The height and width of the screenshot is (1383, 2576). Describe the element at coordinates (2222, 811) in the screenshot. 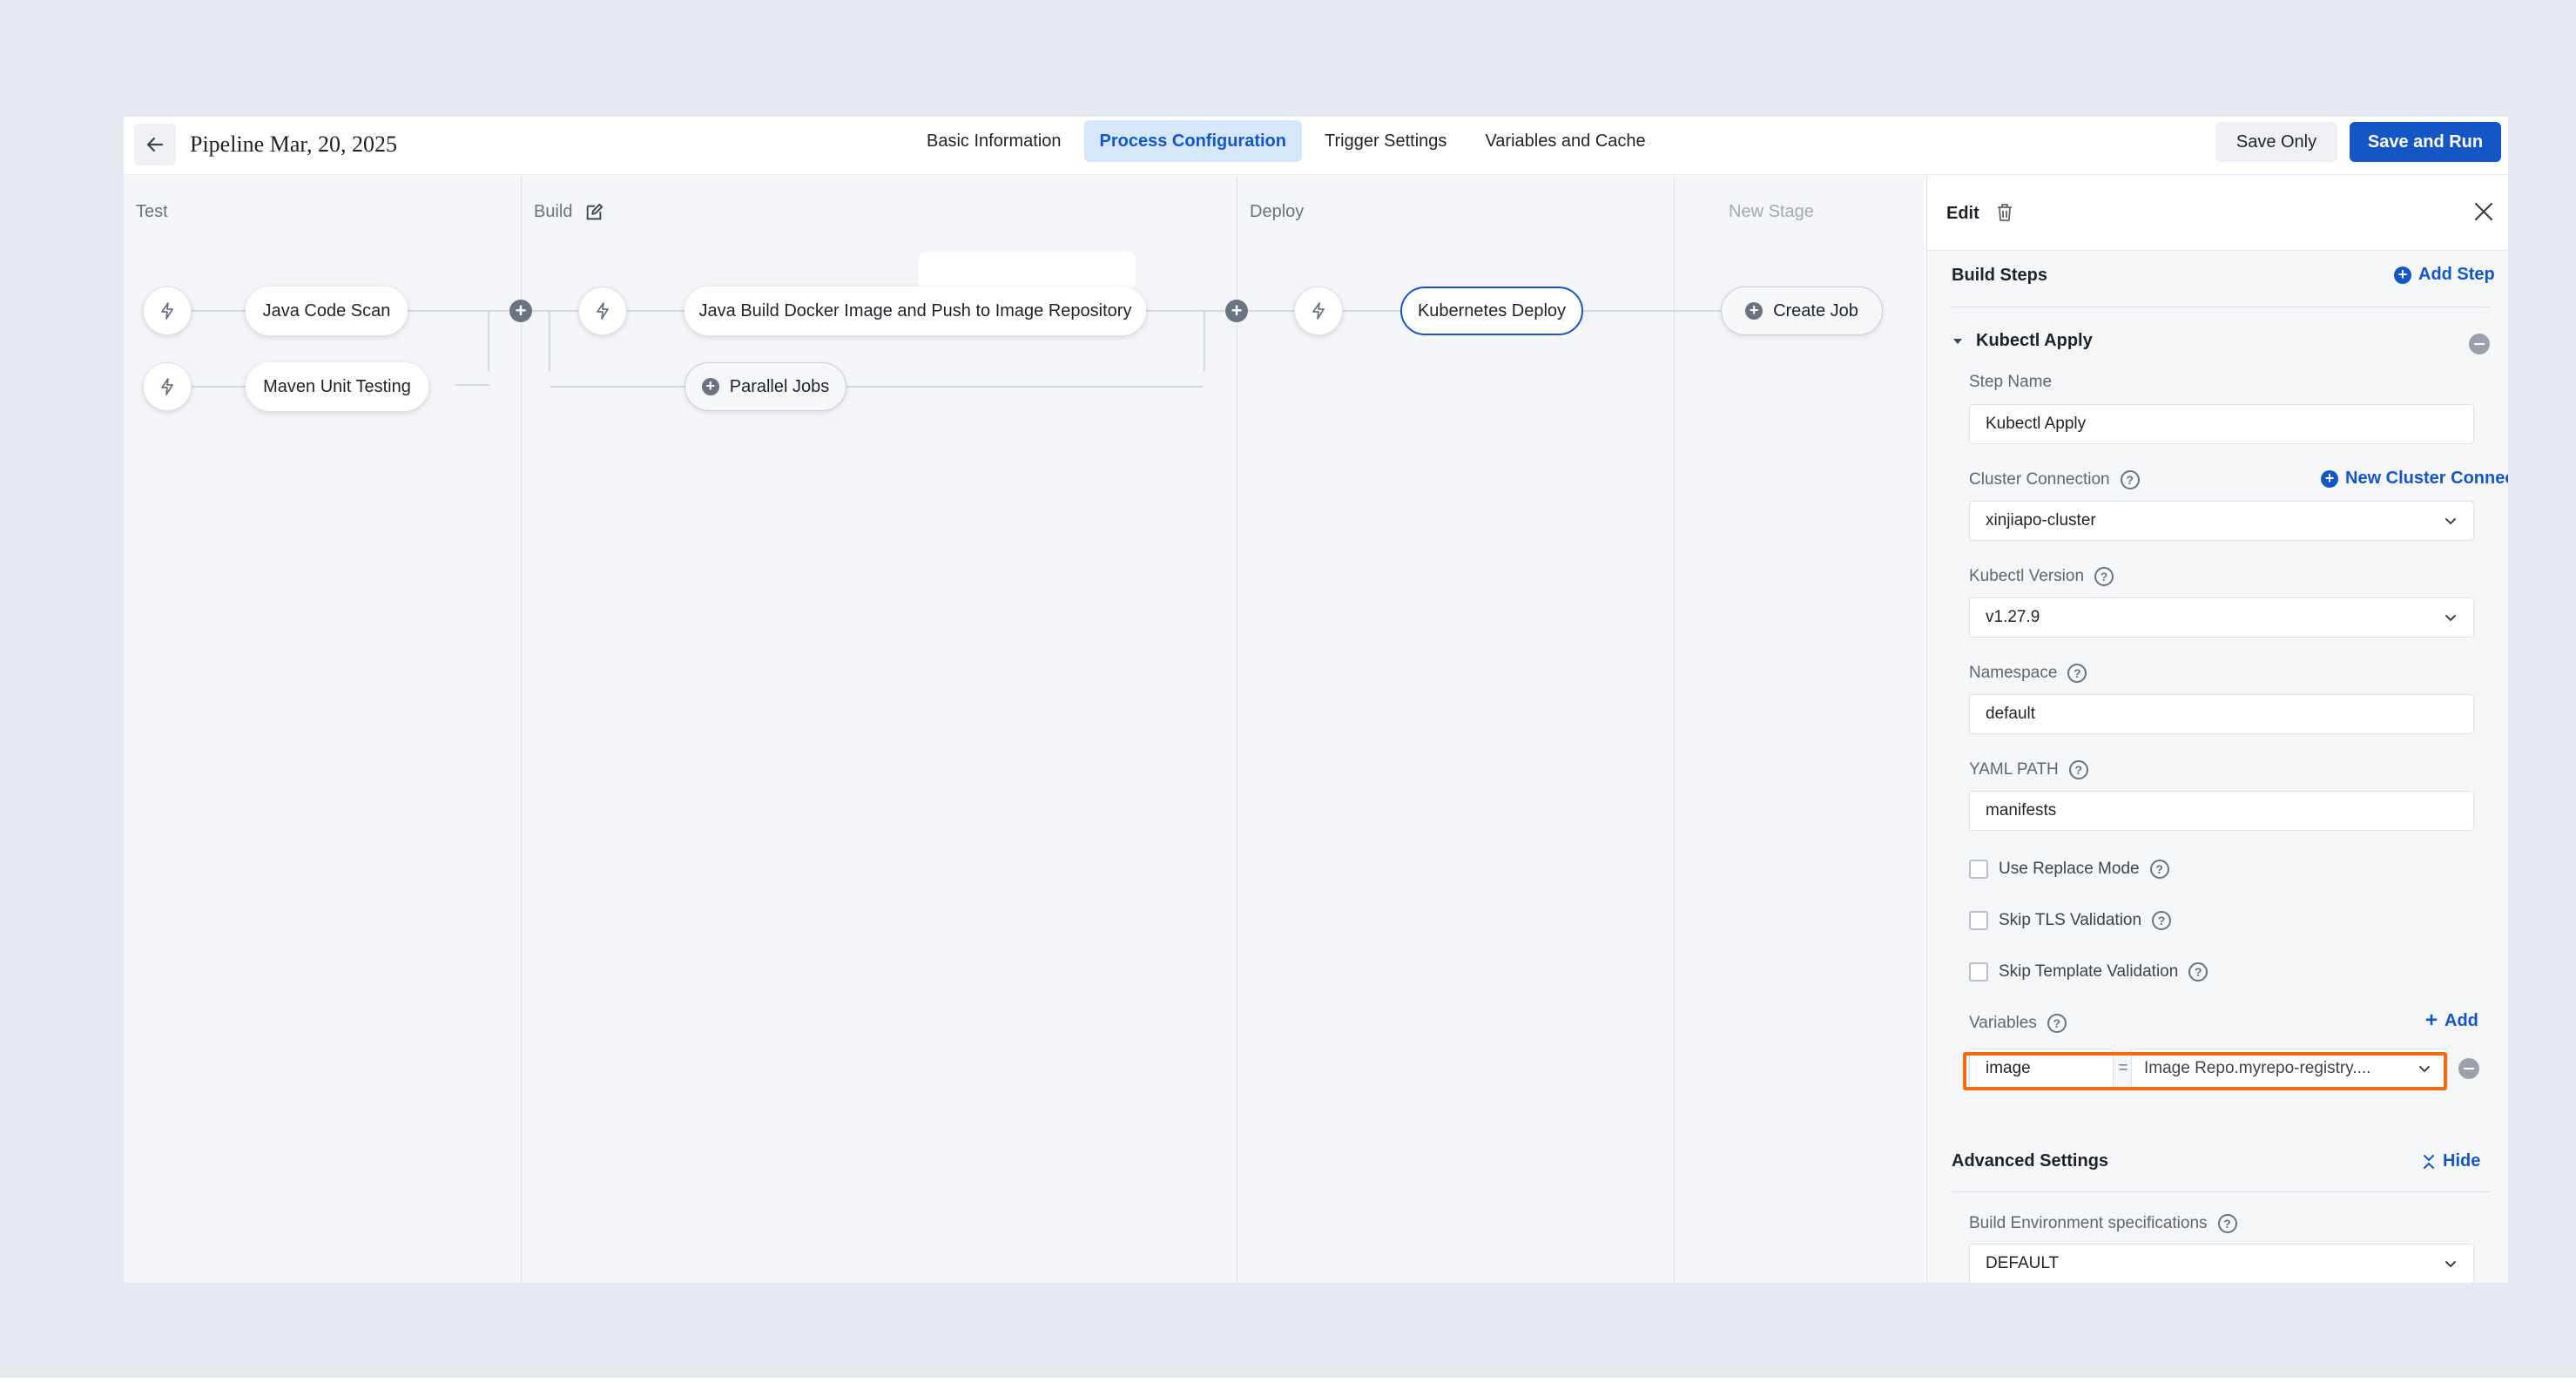

I see `yaml-path-input: manifests` at that location.